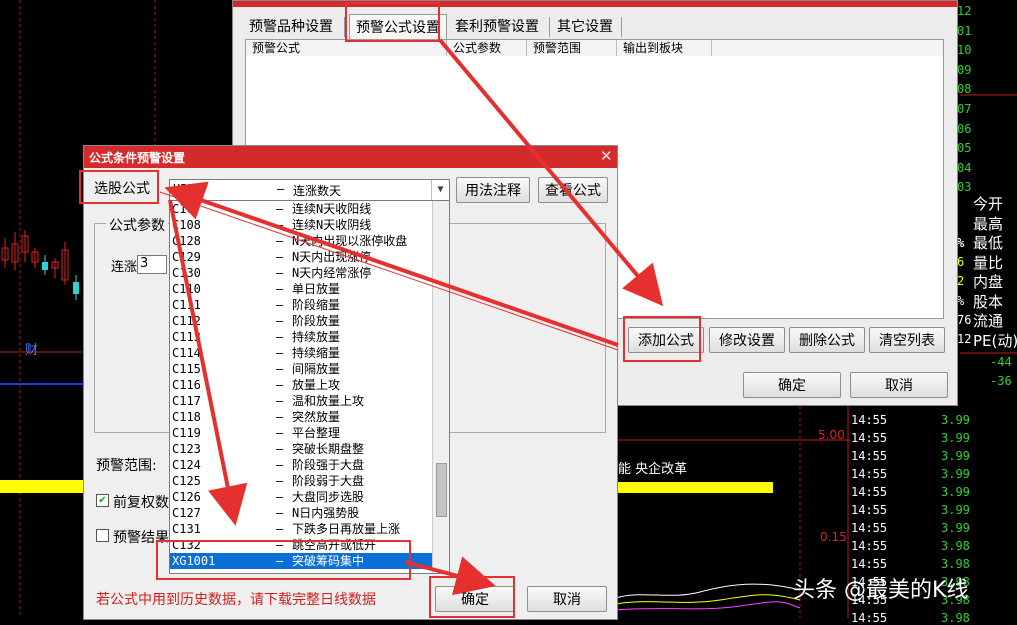  Describe the element at coordinates (881, 590) in the screenshot. I see `watermark: 头条 @最美的K线` at that location.